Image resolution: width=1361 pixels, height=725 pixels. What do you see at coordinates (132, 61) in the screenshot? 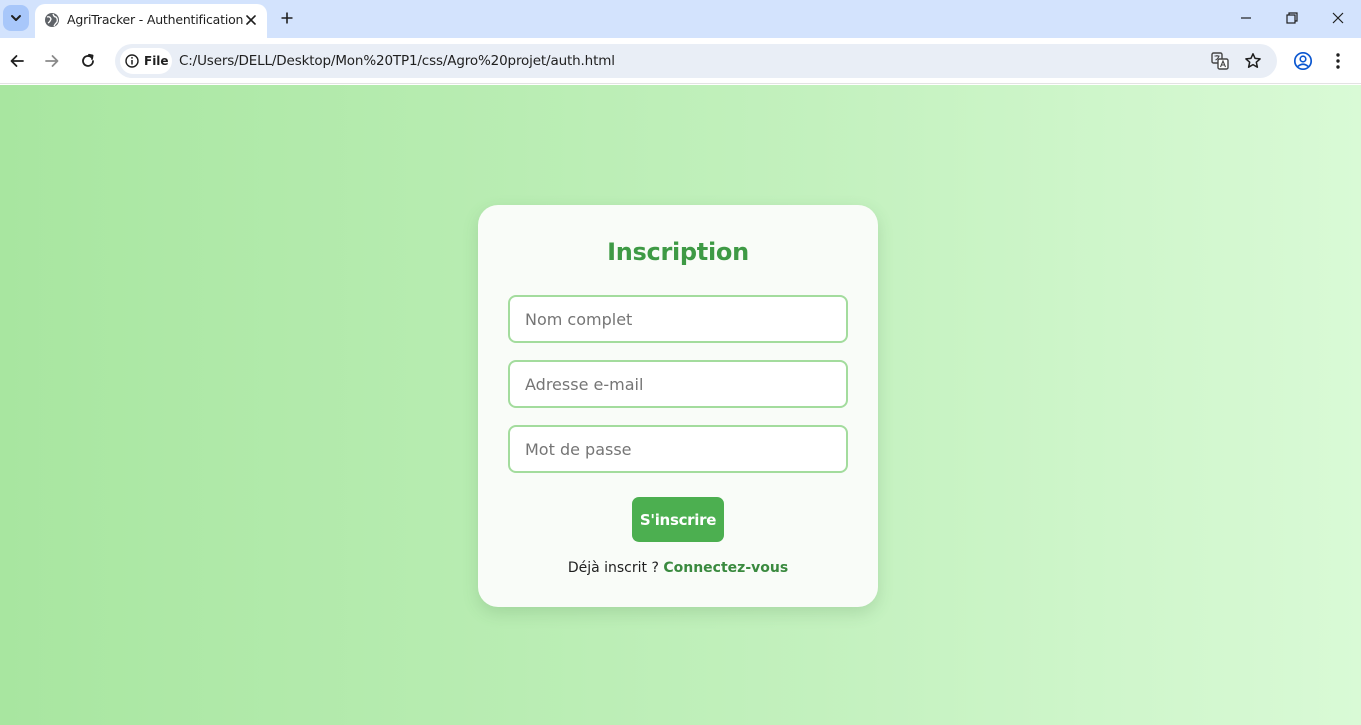
I see `info-icon` at bounding box center [132, 61].